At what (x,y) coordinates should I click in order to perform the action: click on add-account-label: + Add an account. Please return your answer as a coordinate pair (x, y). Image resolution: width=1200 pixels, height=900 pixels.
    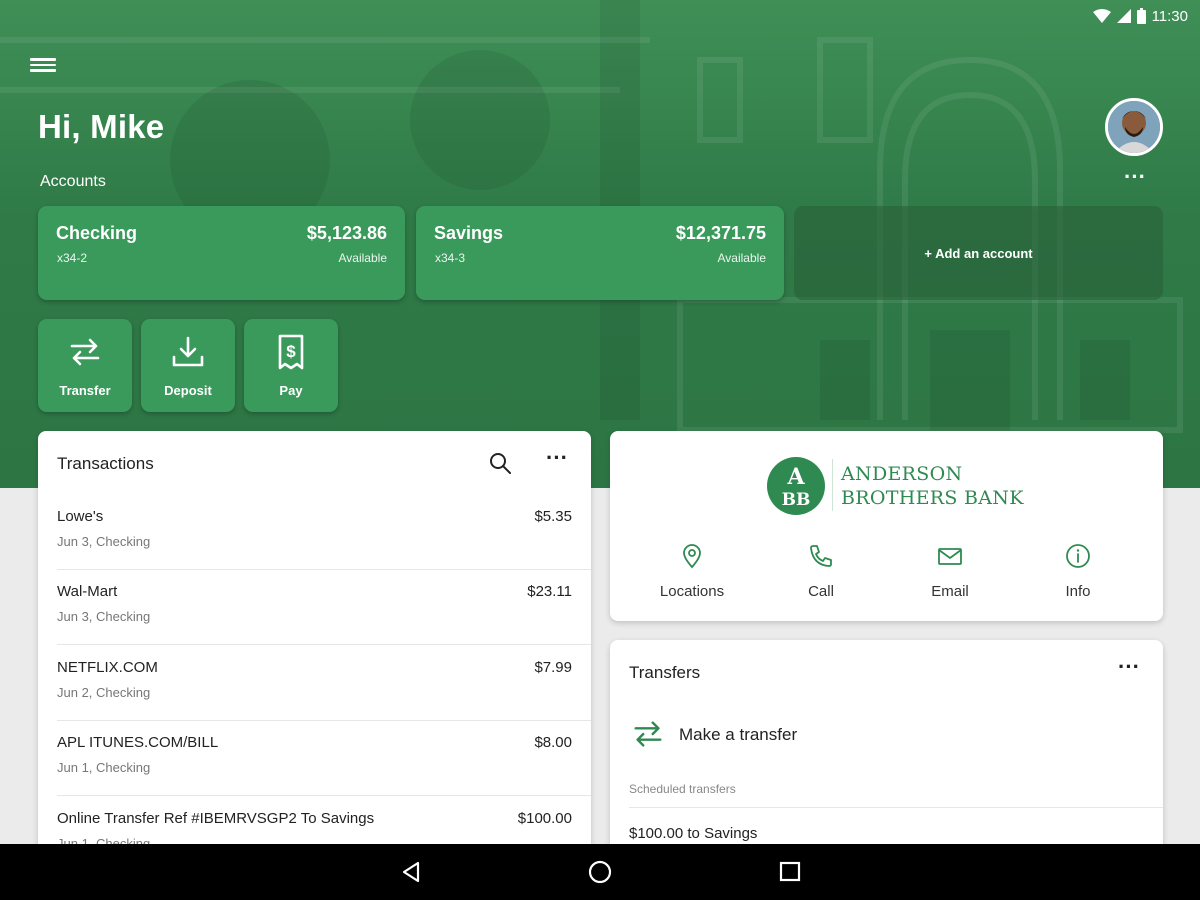
    Looking at the image, I should click on (978, 253).